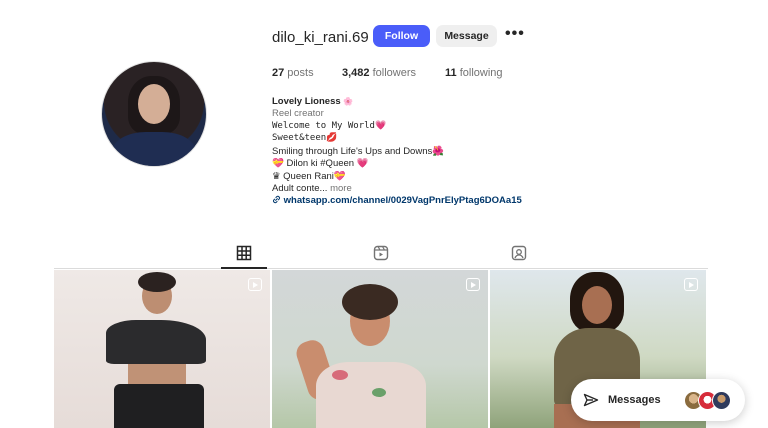 The height and width of the screenshot is (428, 768). I want to click on tab-posts, so click(244, 253).